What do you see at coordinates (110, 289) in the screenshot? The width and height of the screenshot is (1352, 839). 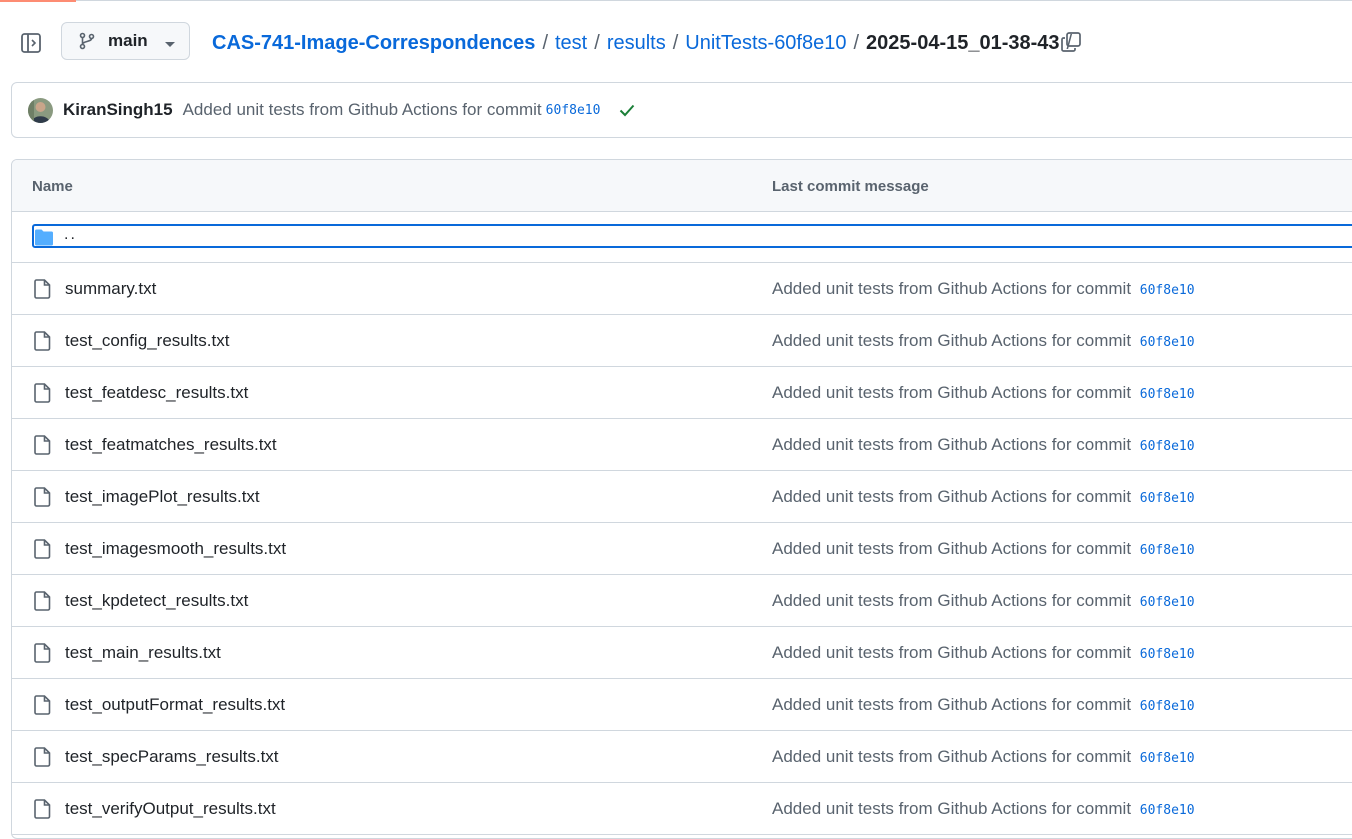 I see `file-name-link: summary.txt` at bounding box center [110, 289].